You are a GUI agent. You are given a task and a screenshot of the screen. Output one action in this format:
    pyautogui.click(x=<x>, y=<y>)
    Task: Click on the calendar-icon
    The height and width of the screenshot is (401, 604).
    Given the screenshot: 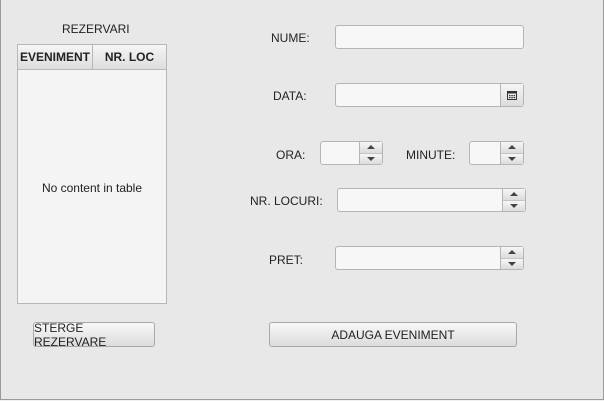 What is the action you would take?
    pyautogui.click(x=511, y=95)
    